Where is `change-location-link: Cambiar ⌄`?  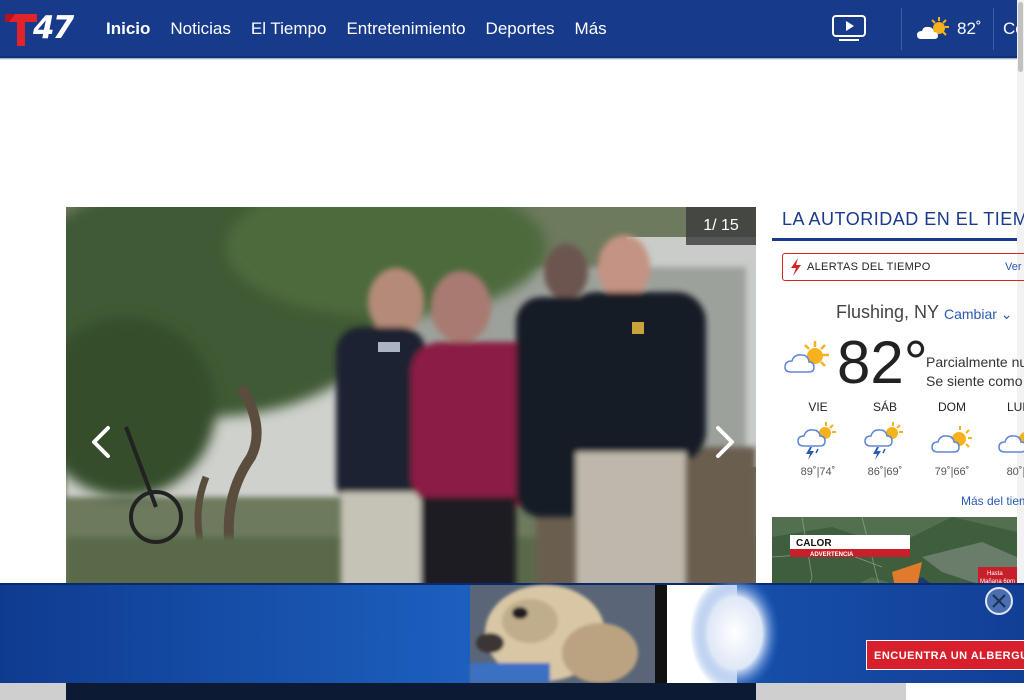
change-location-link: Cambiar ⌄ is located at coordinates (978, 314).